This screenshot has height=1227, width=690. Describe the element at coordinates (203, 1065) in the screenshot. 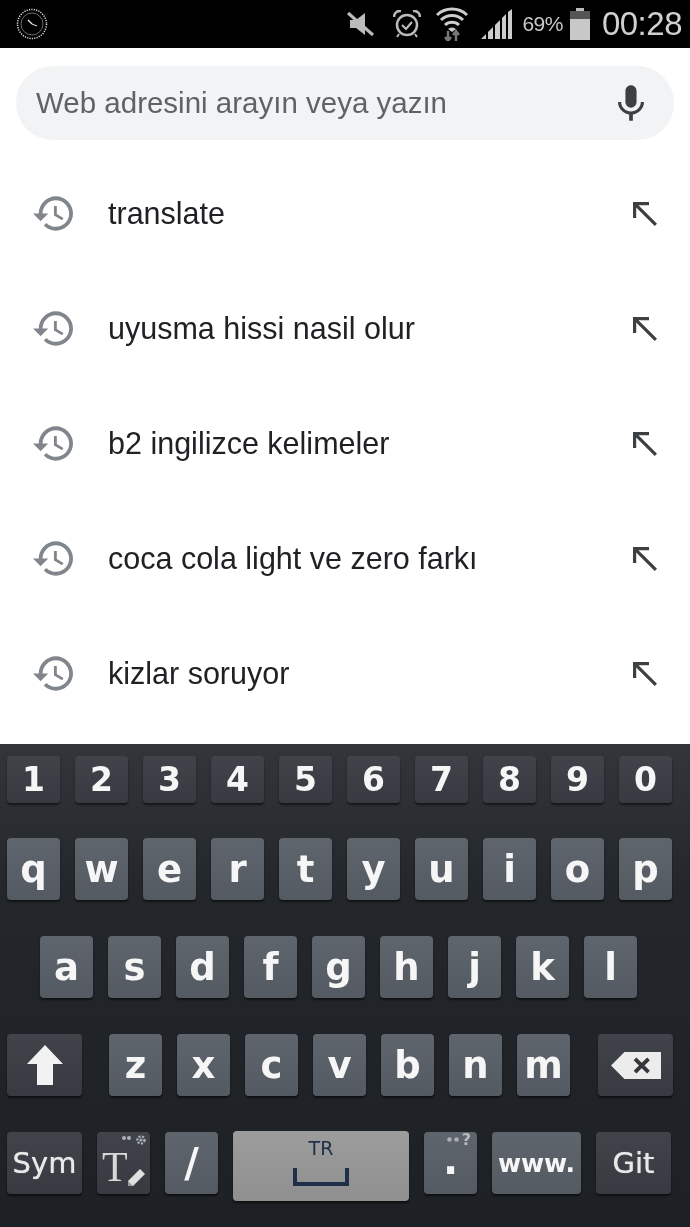

I see `letter-key: x` at that location.